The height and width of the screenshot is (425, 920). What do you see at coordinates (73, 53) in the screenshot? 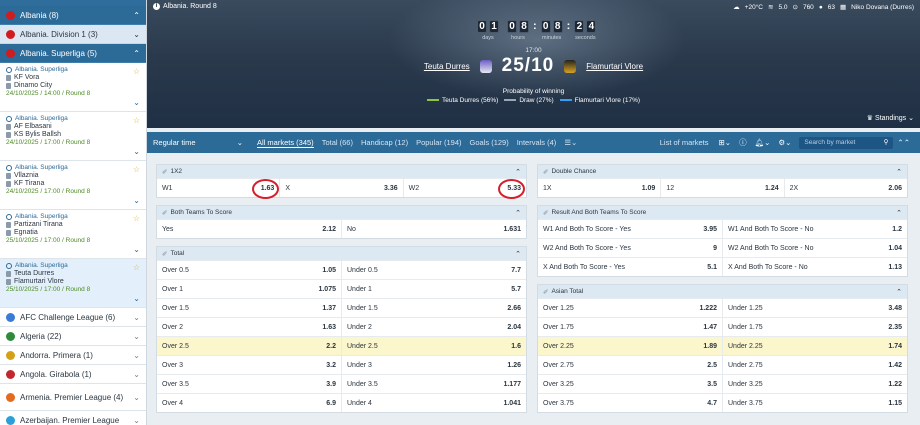
I see `sidebar-league-superliga: Albania. Superliga (5) ⌃` at bounding box center [73, 53].